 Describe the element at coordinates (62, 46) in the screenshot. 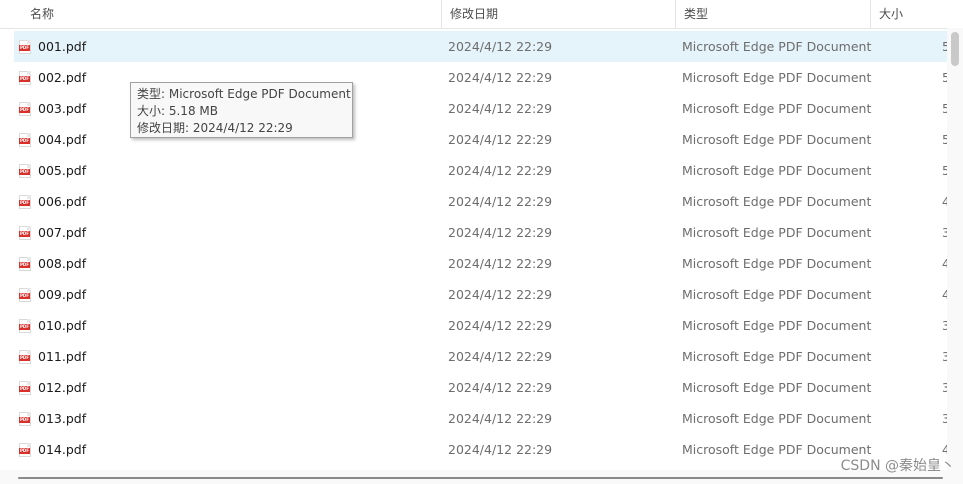

I see `file-name: 001.pdf` at that location.